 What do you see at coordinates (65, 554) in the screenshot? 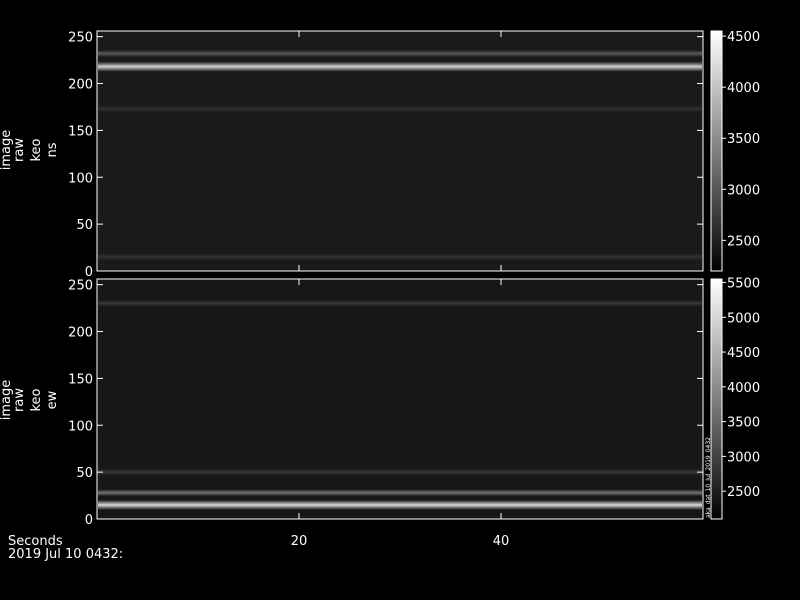
I see `footer-timestamp: 2019 Jul 10 0432:` at bounding box center [65, 554].